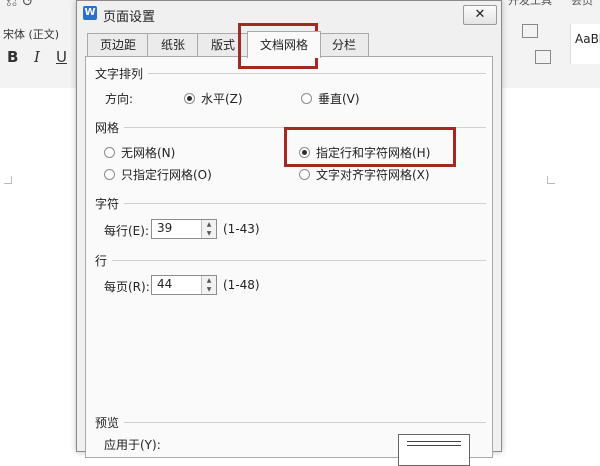 The image size is (600, 466). I want to click on table-icon, so click(530, 31).